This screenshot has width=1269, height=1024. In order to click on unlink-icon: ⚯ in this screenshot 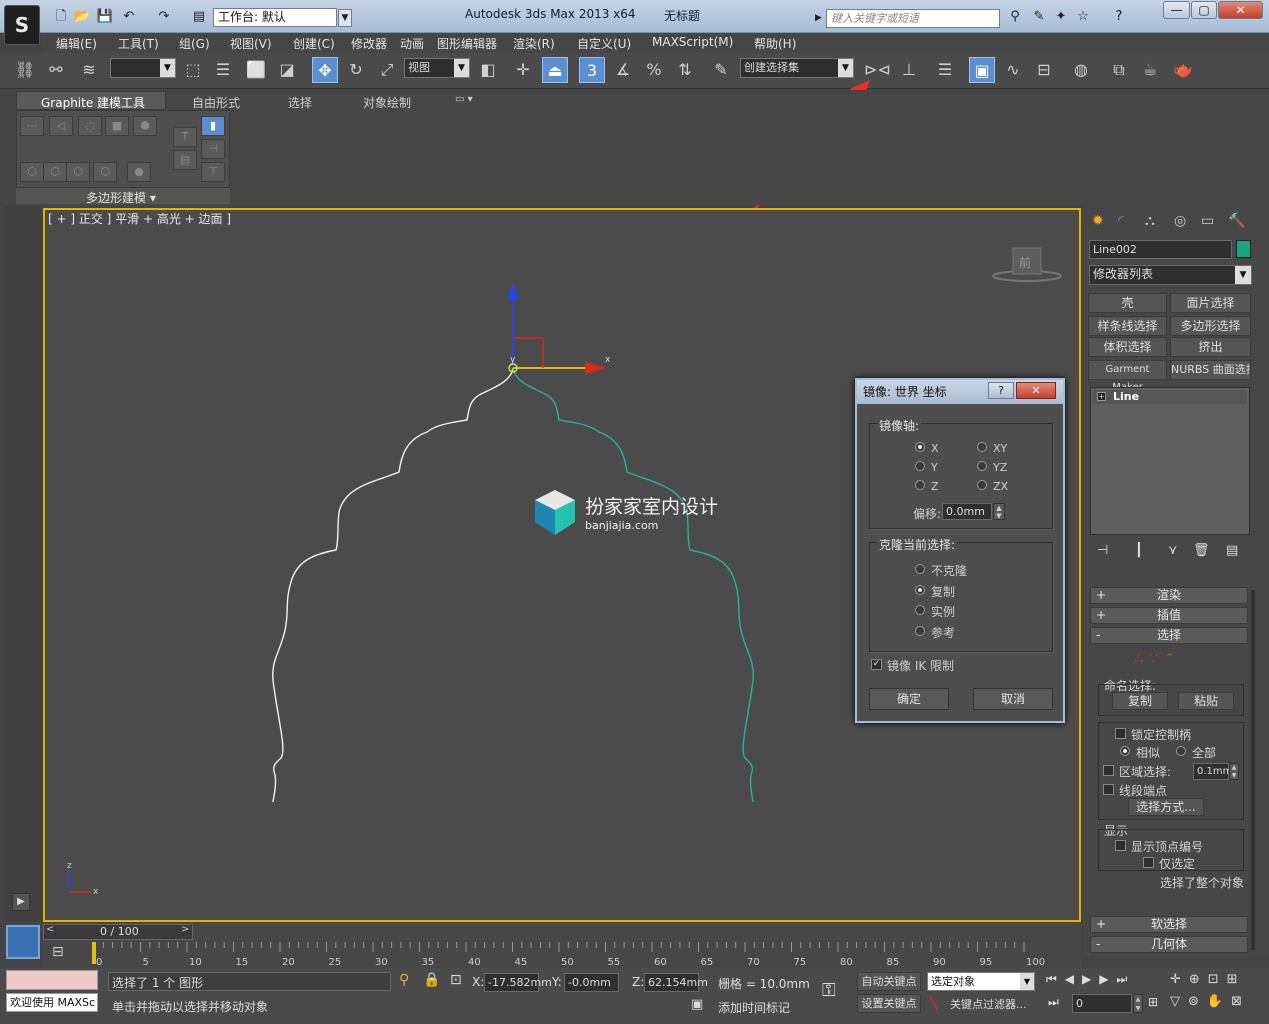, I will do `click(56, 70)`.